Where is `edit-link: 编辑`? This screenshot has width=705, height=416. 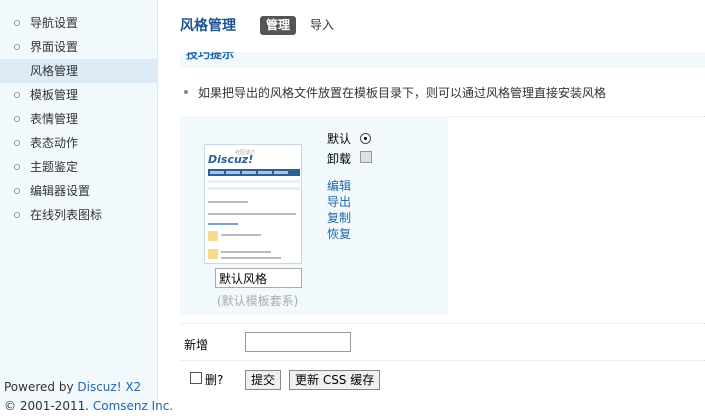 edit-link: 编辑 is located at coordinates (339, 185).